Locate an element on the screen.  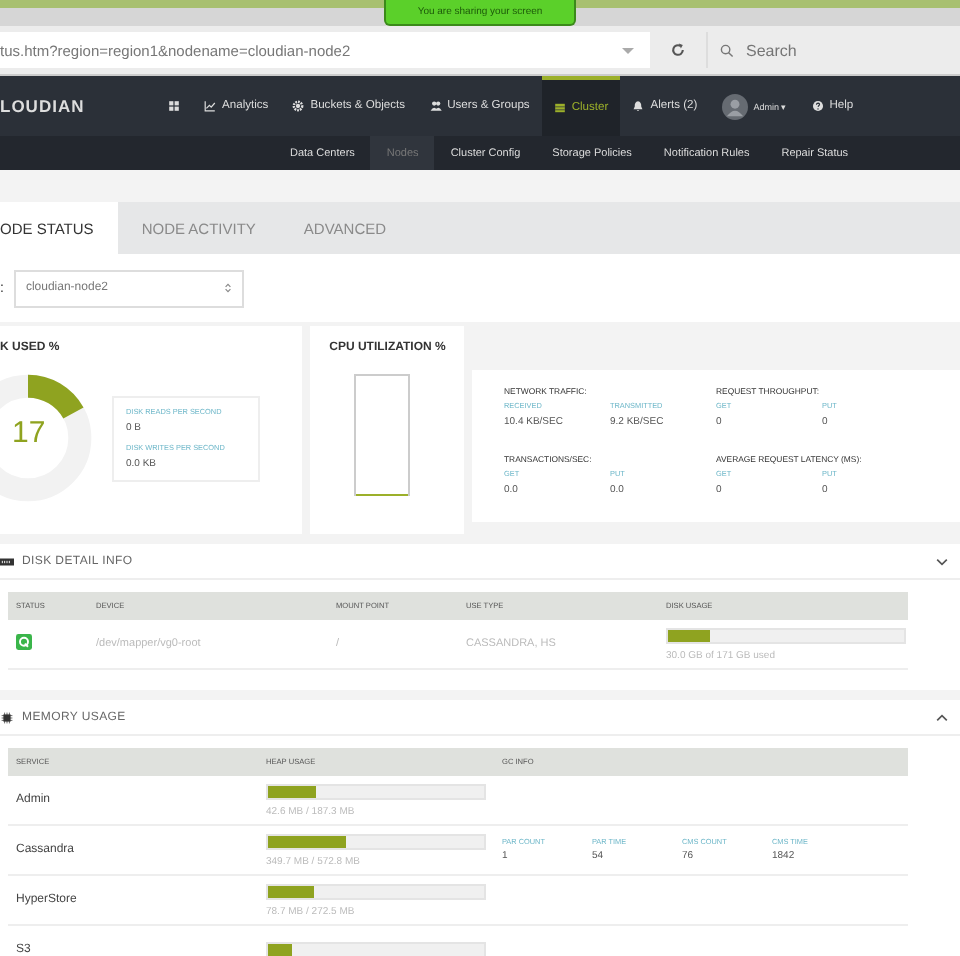
users-icon is located at coordinates (435, 106).